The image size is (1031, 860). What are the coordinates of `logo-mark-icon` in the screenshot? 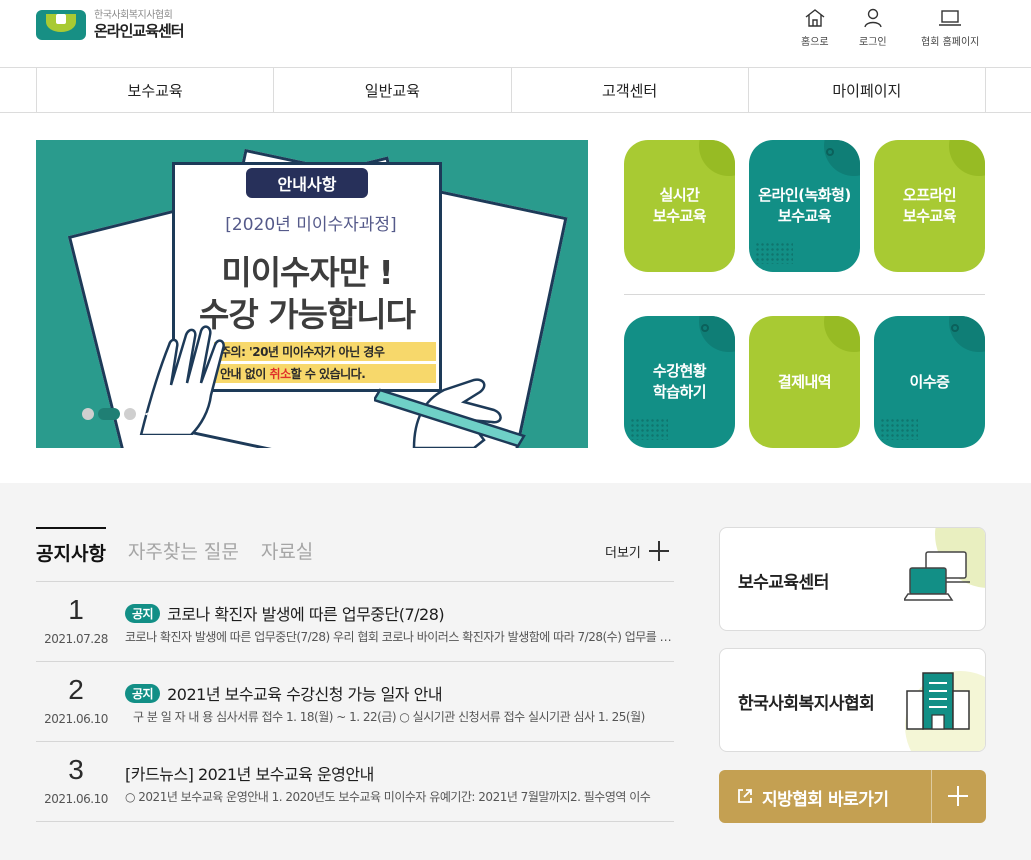 It's located at (61, 25).